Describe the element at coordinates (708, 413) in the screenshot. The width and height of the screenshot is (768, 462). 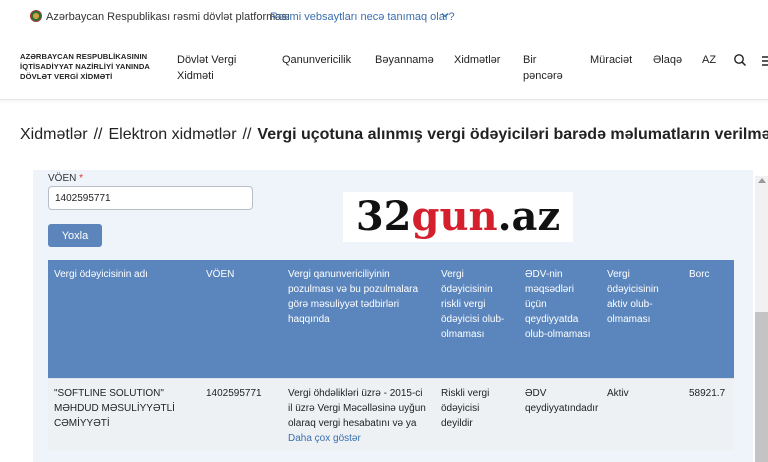
I see `cell-debt: 58921.7` at that location.